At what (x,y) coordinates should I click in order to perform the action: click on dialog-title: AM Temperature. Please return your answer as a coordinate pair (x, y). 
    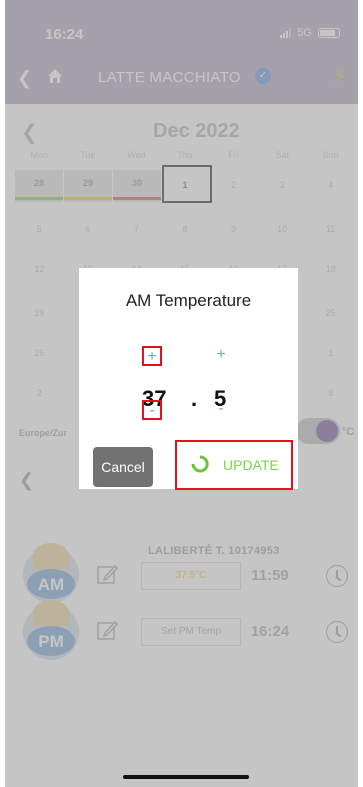
    Looking at the image, I should click on (188, 300).